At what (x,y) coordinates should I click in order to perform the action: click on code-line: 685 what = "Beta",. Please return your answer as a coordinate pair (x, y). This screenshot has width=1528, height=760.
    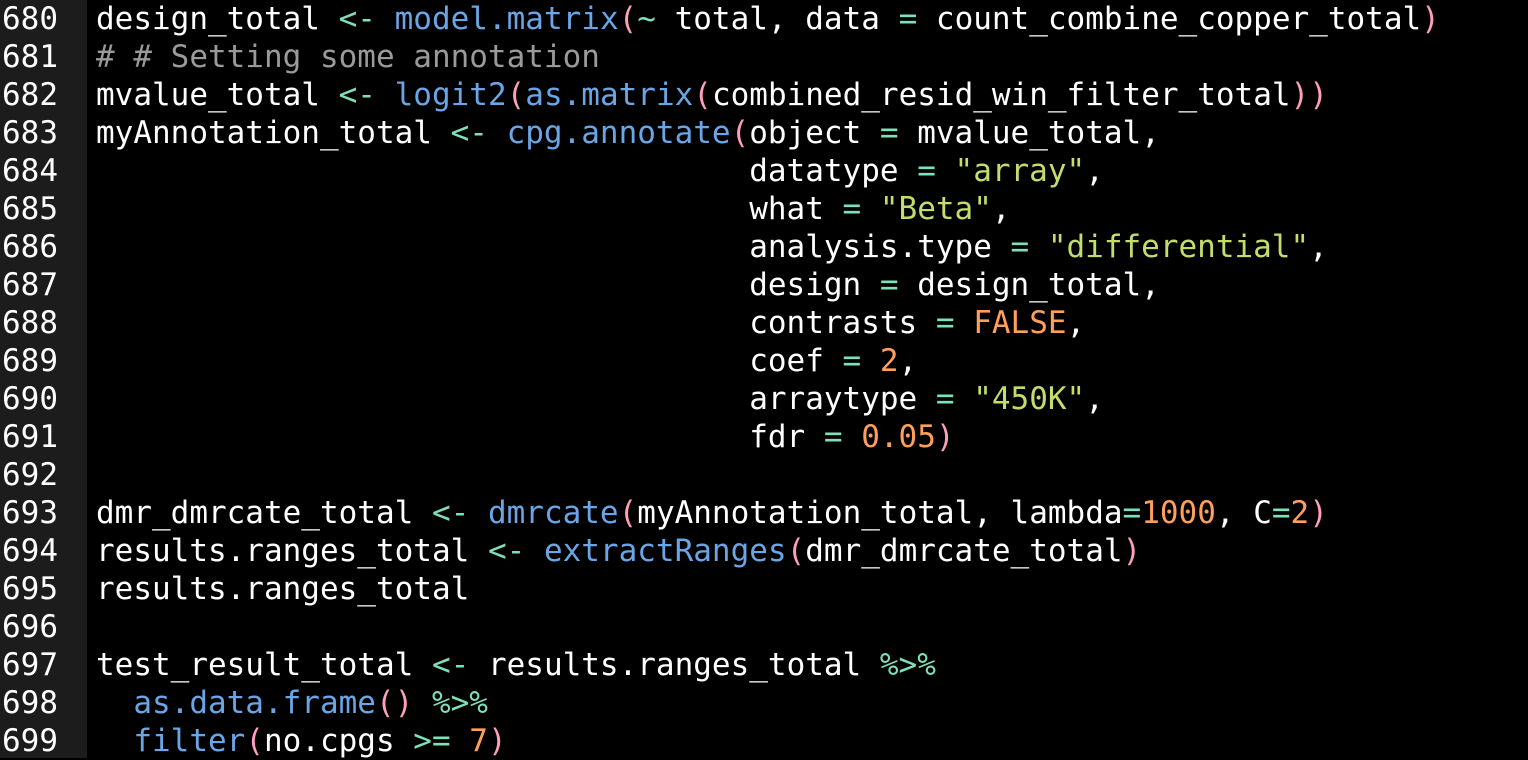
    Looking at the image, I should click on (764, 209).